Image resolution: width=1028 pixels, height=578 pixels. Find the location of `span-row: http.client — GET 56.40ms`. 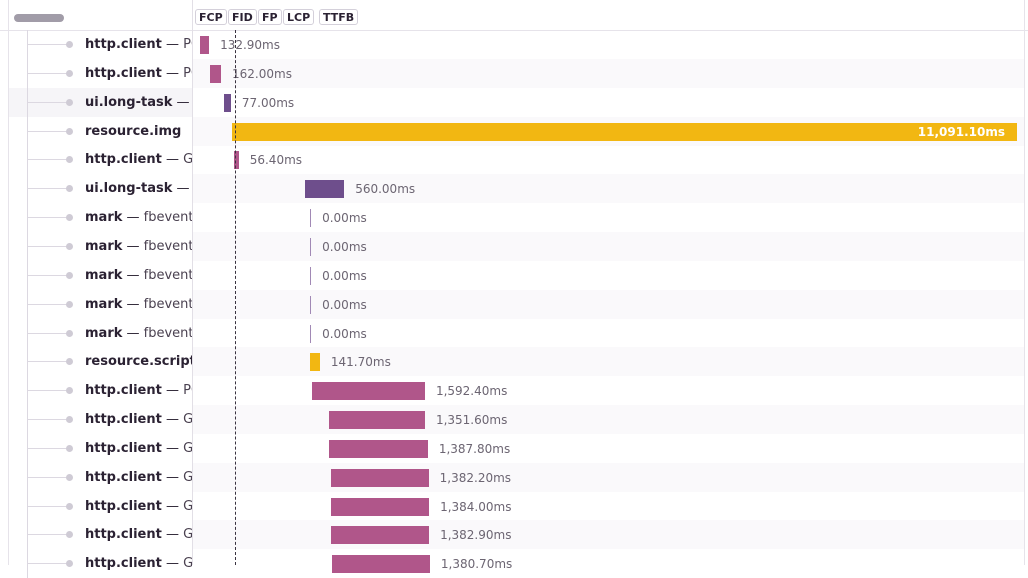

span-row: http.client — GET 56.40ms is located at coordinates (514, 160).